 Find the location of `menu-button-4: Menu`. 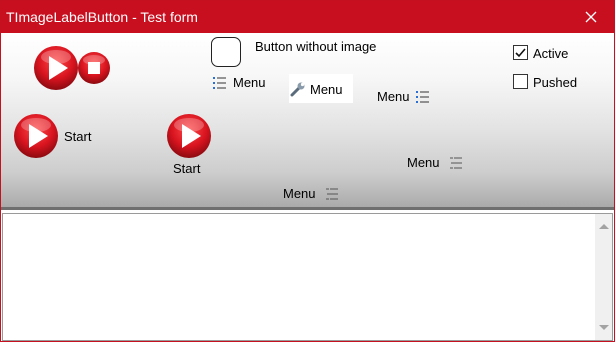

menu-button-4: Menu is located at coordinates (434, 162).